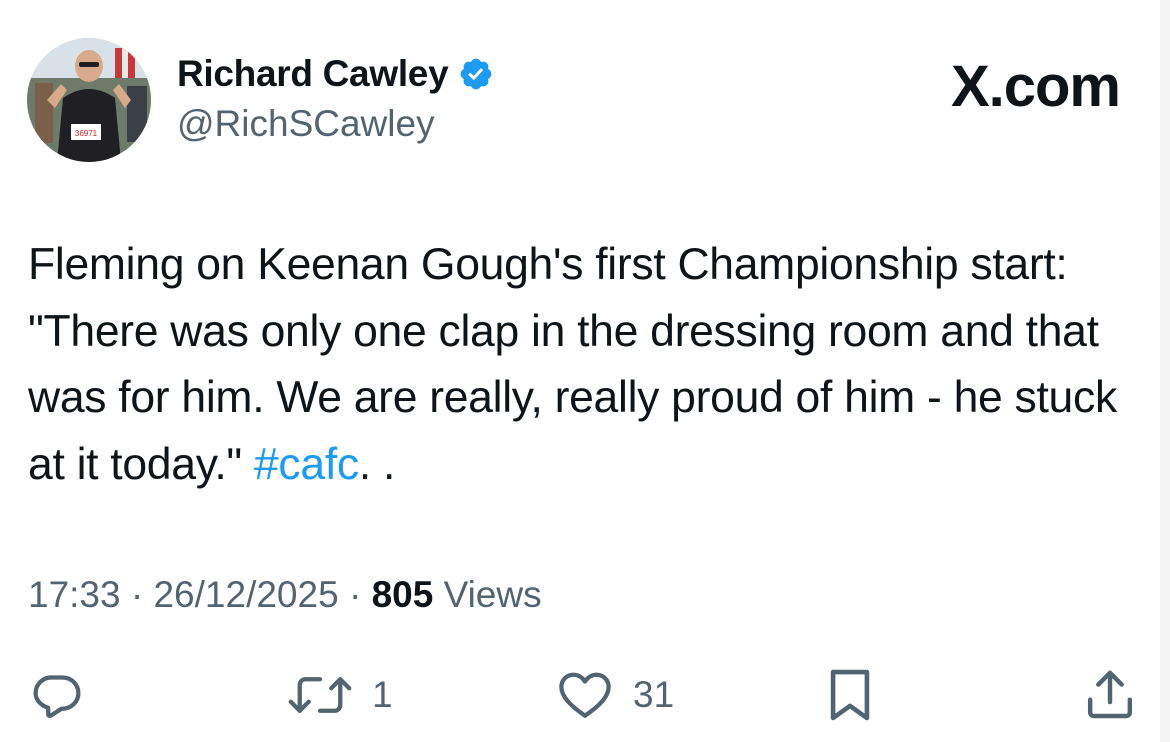 Image resolution: width=1170 pixels, height=742 pixels. What do you see at coordinates (306, 464) in the screenshot?
I see `hashtag-link: #cafc` at bounding box center [306, 464].